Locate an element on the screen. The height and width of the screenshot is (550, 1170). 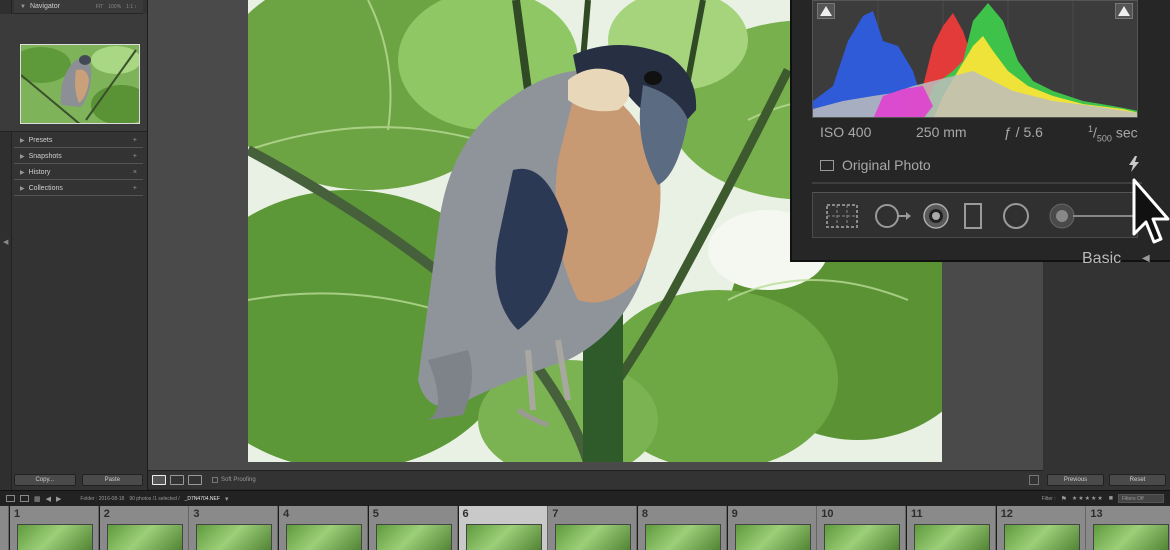
filmstrip-cell: 13 is located at coordinates (1128, 528).